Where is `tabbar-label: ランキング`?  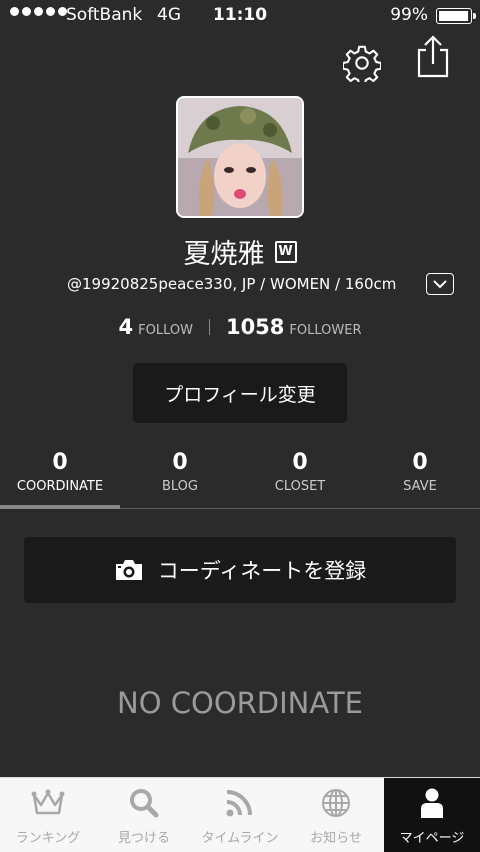
tabbar-label: ランキング is located at coordinates (48, 838).